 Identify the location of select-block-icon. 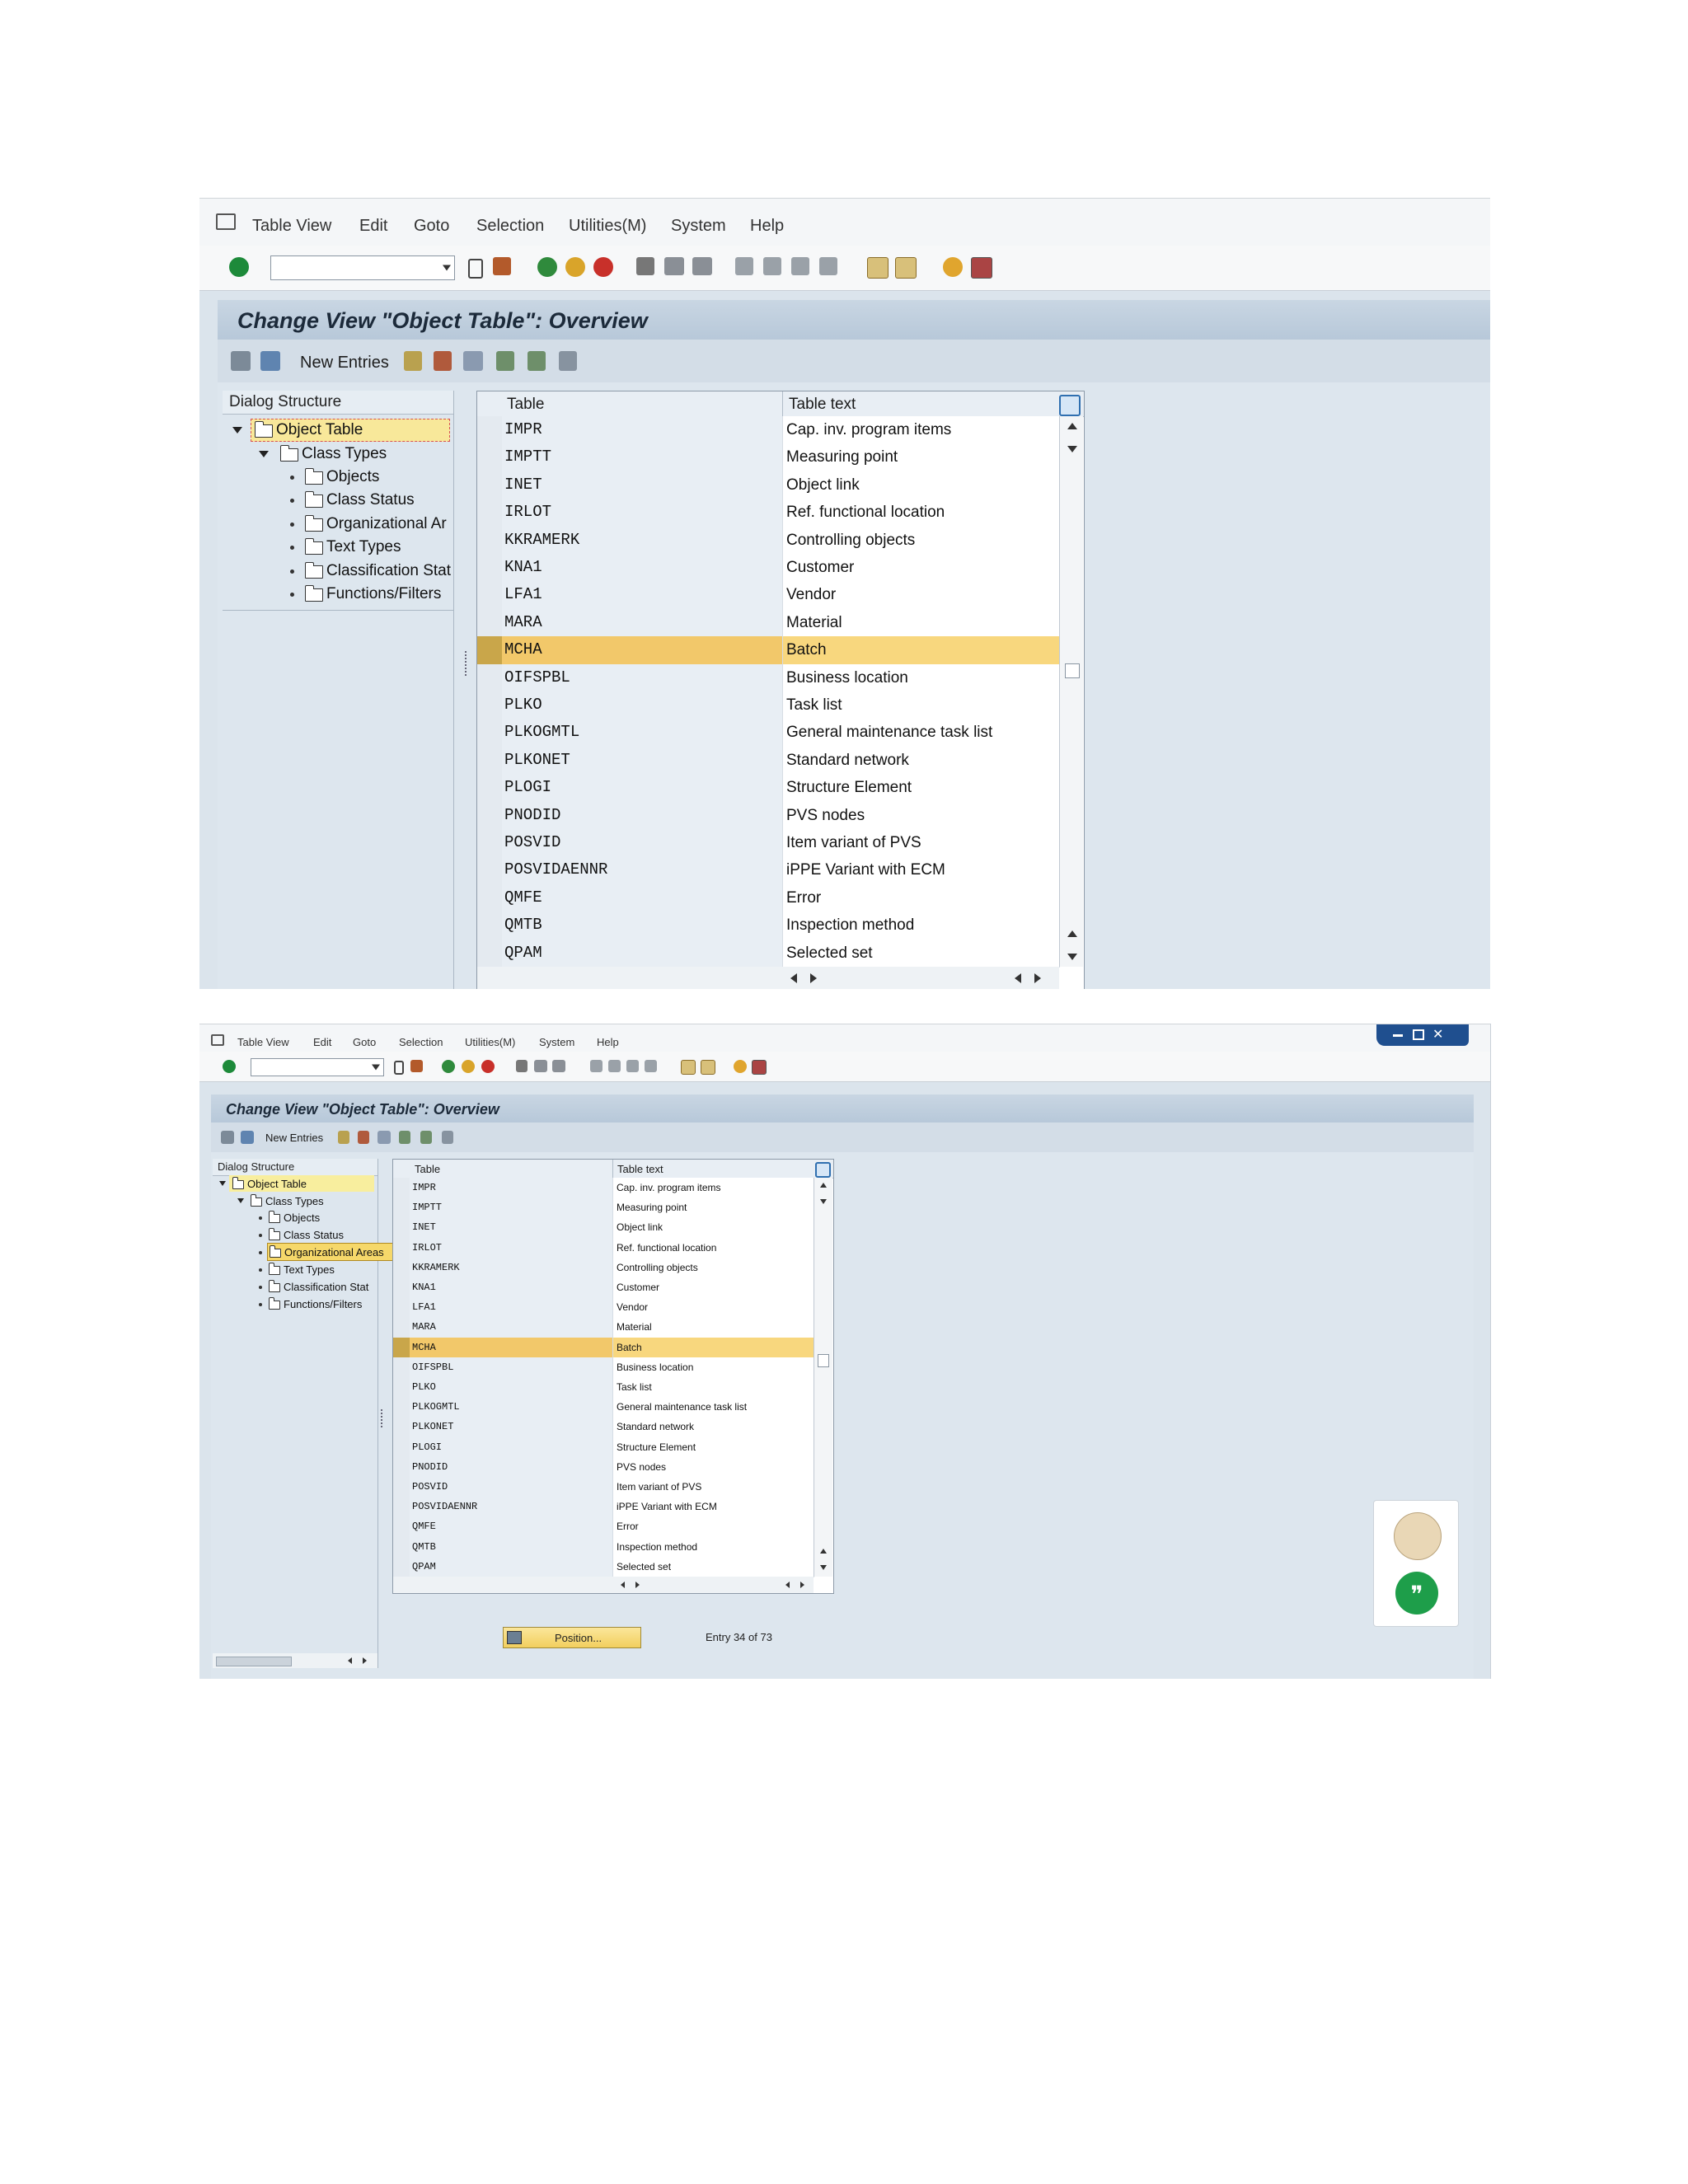
(537, 361).